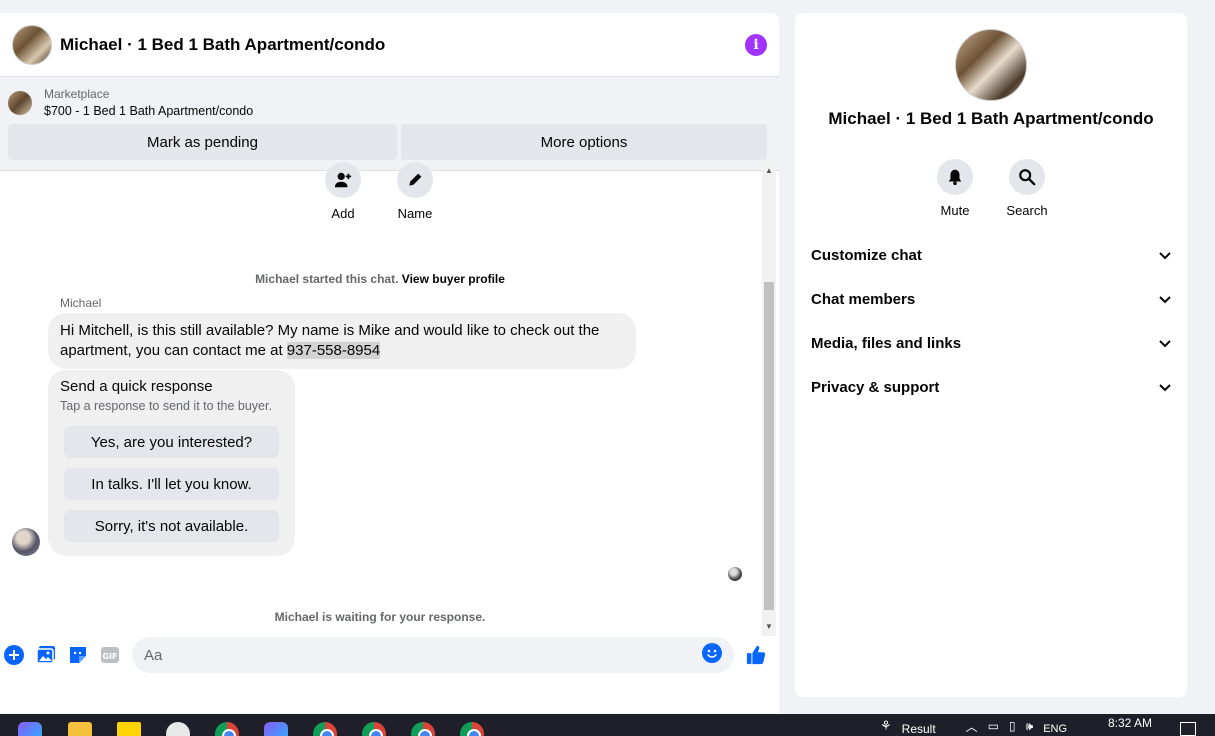 This screenshot has width=1215, height=736. What do you see at coordinates (769, 446) in the screenshot?
I see `scroll-thumb` at bounding box center [769, 446].